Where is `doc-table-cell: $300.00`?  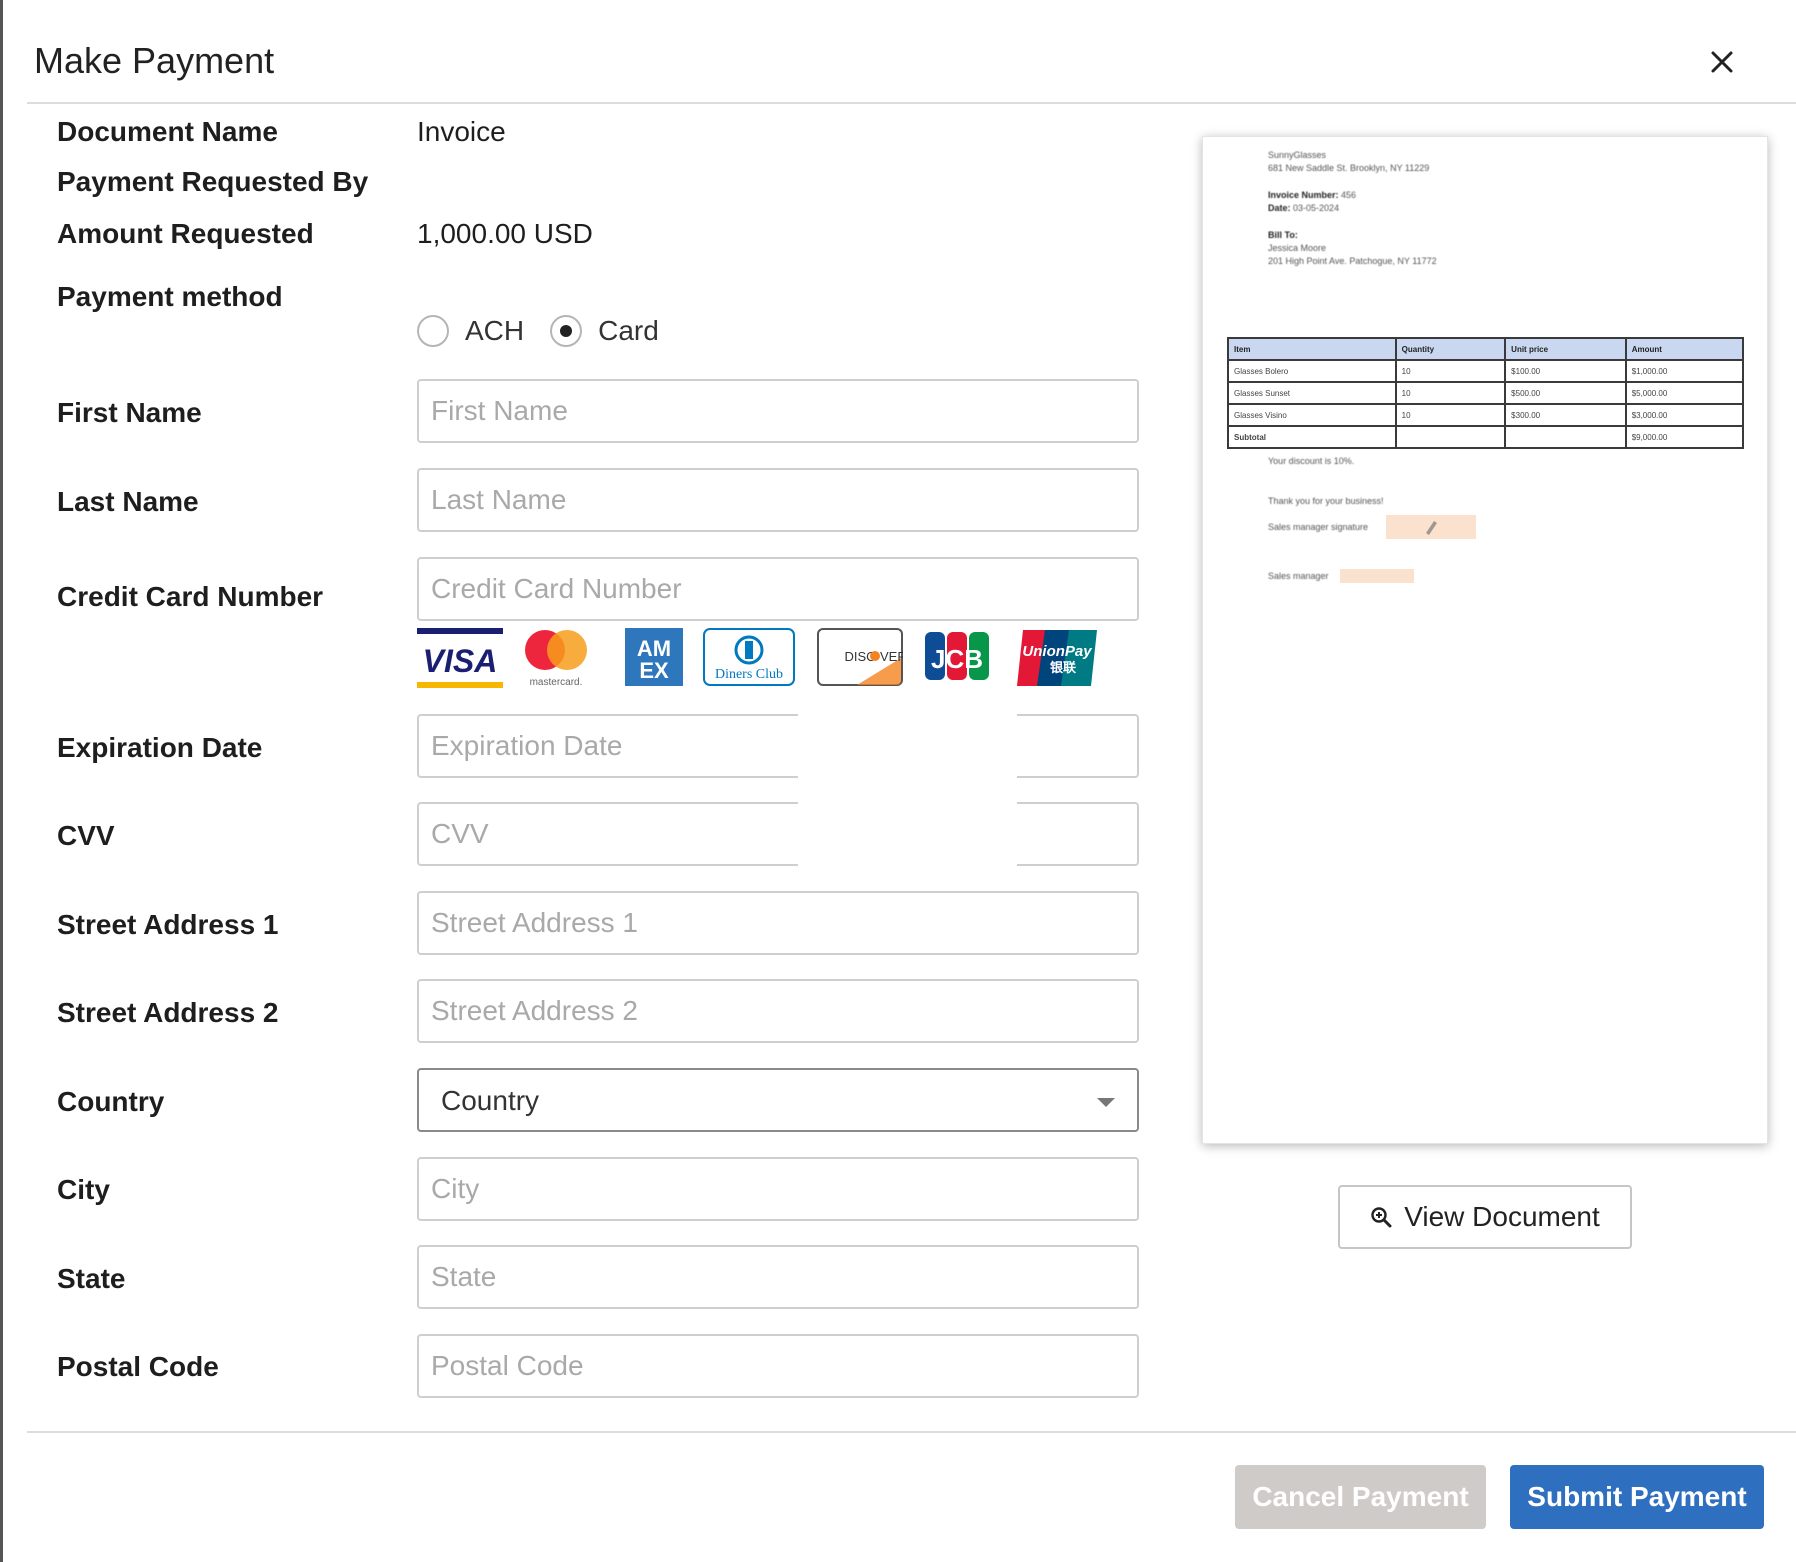
doc-table-cell: $300.00 is located at coordinates (1565, 415).